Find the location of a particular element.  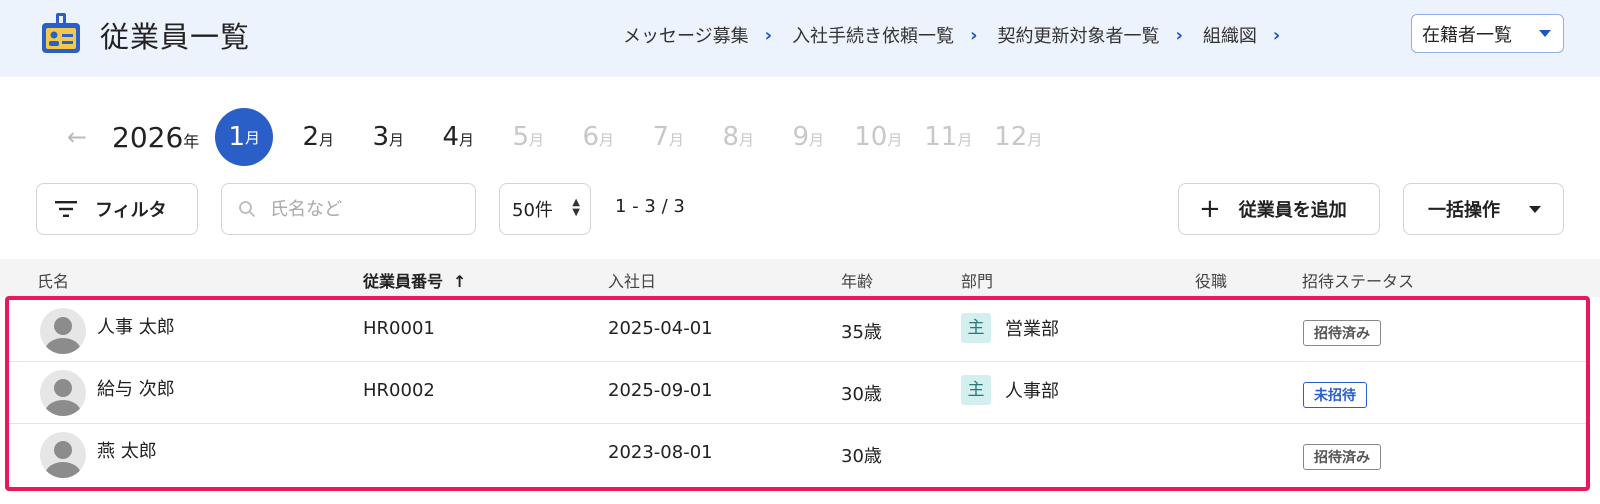

nav-link-onboarding-requests: 入社手続き依頼一覧 › is located at coordinates (884, 35).